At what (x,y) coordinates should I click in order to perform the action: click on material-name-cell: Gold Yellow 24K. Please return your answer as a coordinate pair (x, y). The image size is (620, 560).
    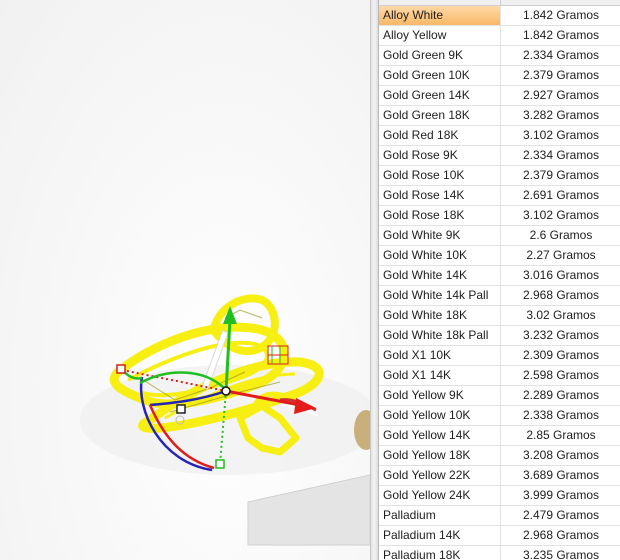
    Looking at the image, I should click on (440, 495).